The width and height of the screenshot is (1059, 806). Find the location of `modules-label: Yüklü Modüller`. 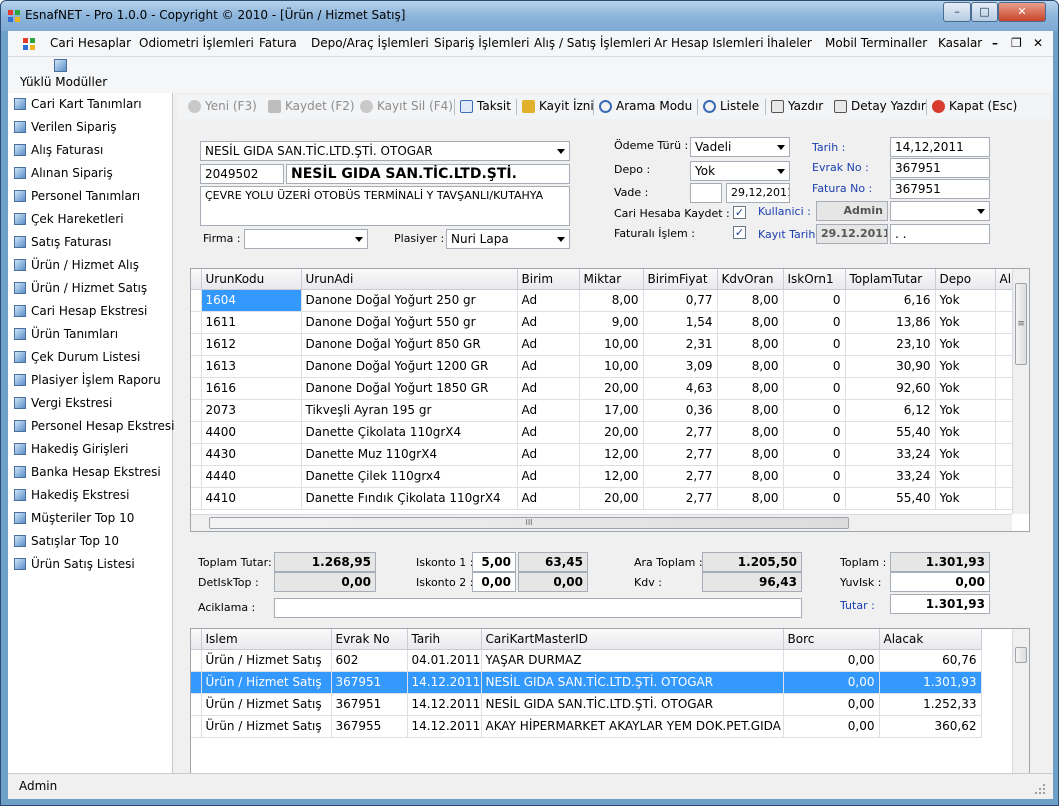

modules-label: Yüklü Modüller is located at coordinates (63, 82).